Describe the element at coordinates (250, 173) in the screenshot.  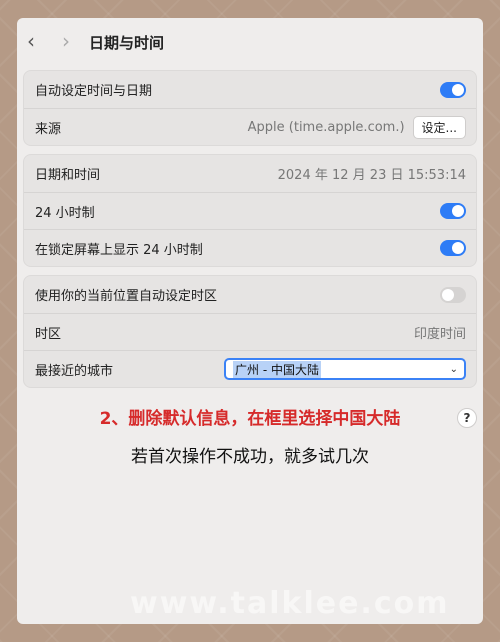
I see `datetime-row: 日期和时间 2024 年 12 月 23 日 15:53:14` at that location.